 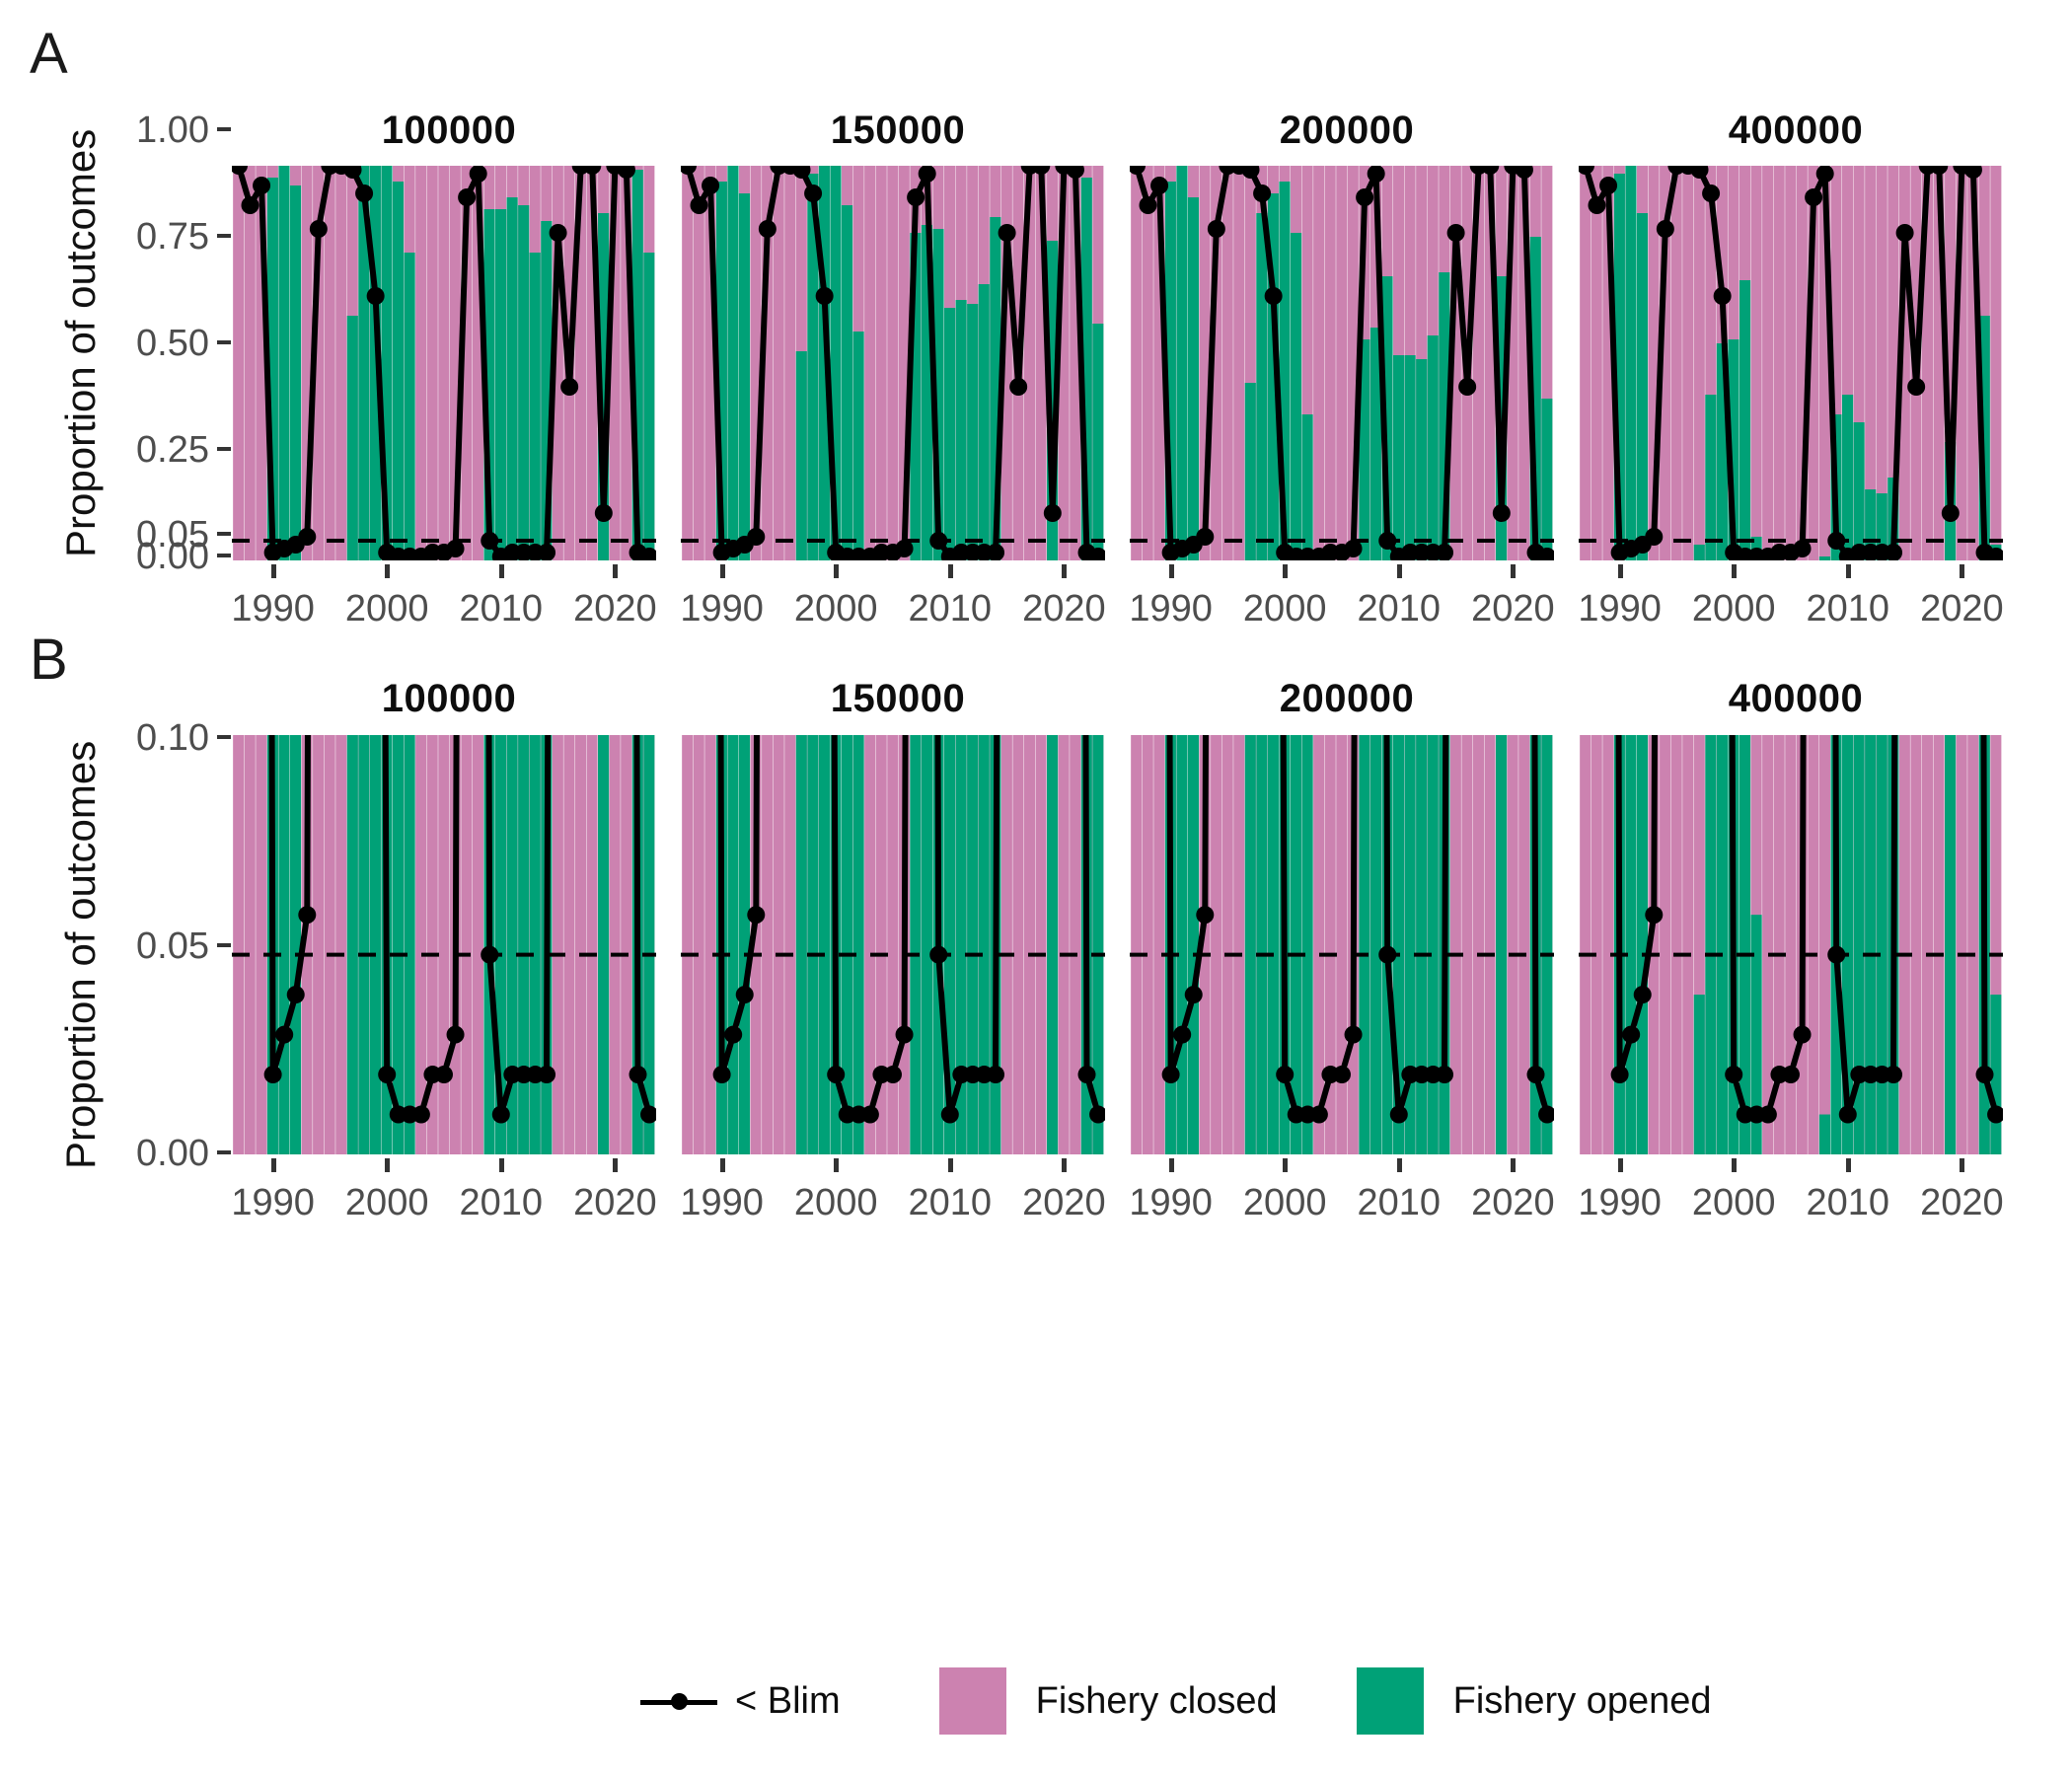 I want to click on legend-label-fishery-closed: Fishery closed, so click(x=1157, y=1700).